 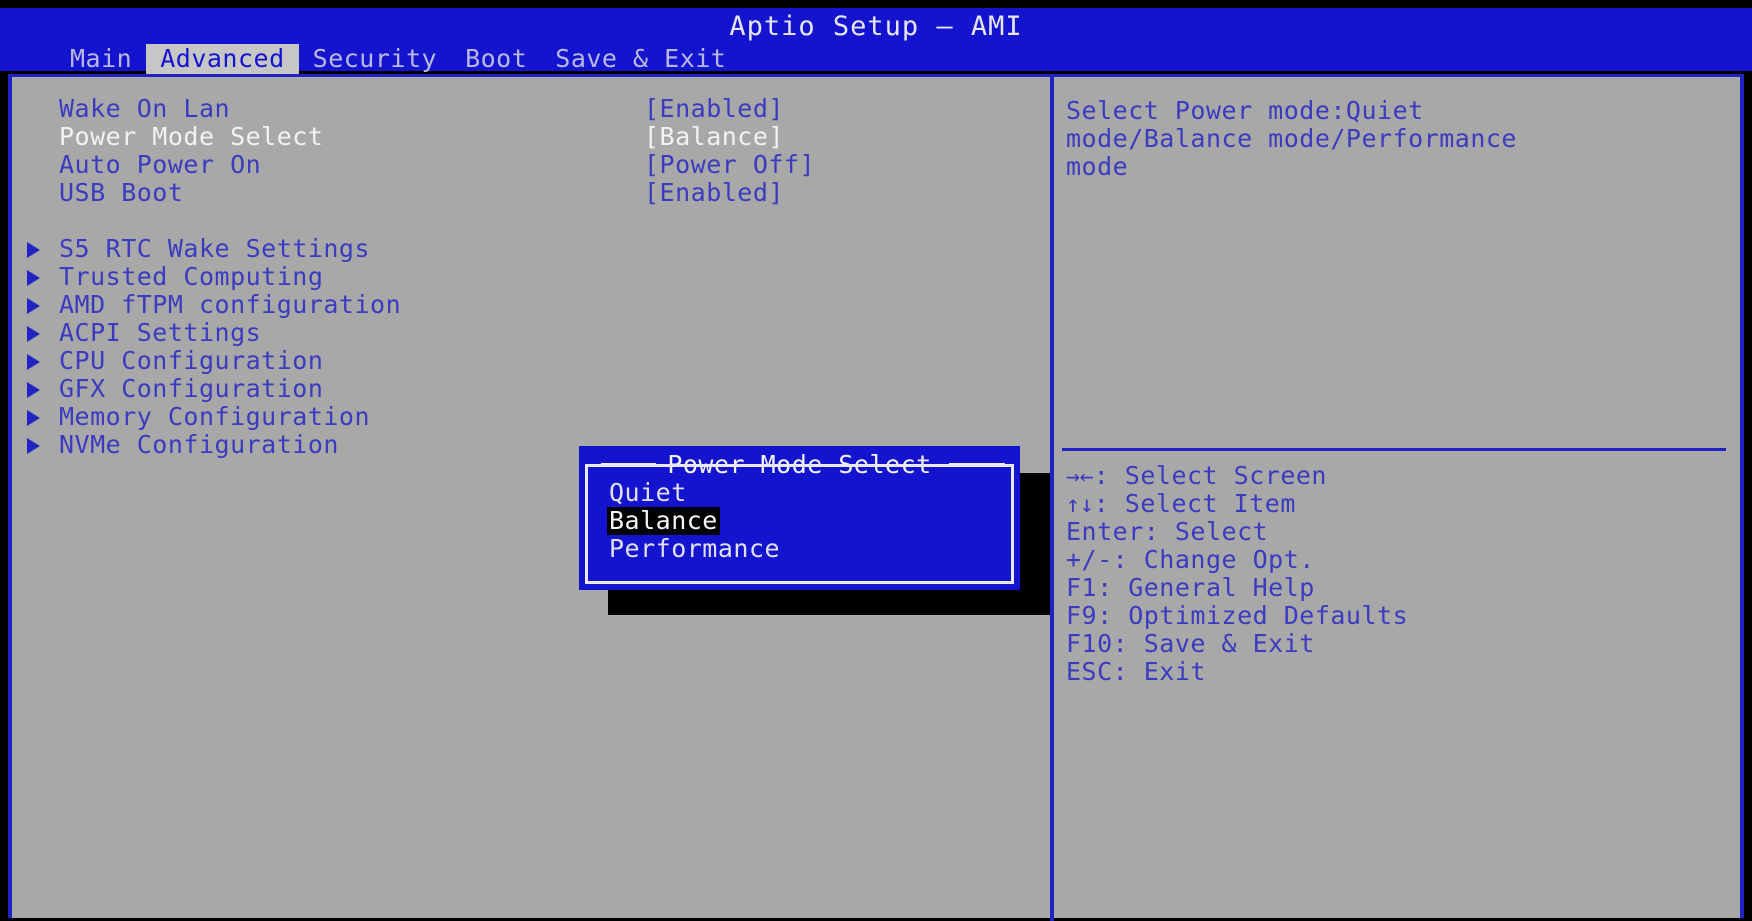 I want to click on key-legend-text: F1: General Help, so click(x=1190, y=587).